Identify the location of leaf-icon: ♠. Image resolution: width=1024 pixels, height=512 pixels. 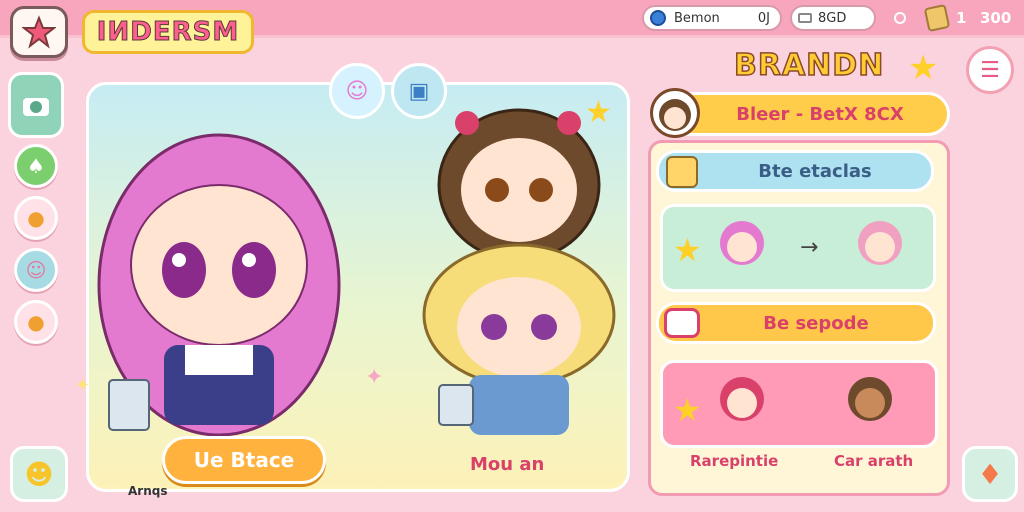
(36, 166).